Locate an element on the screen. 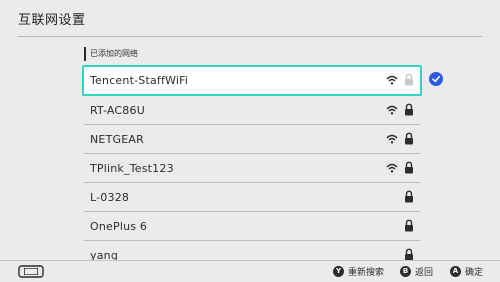 The width and height of the screenshot is (500, 282). header: 互联网设置 is located at coordinates (250, 18).